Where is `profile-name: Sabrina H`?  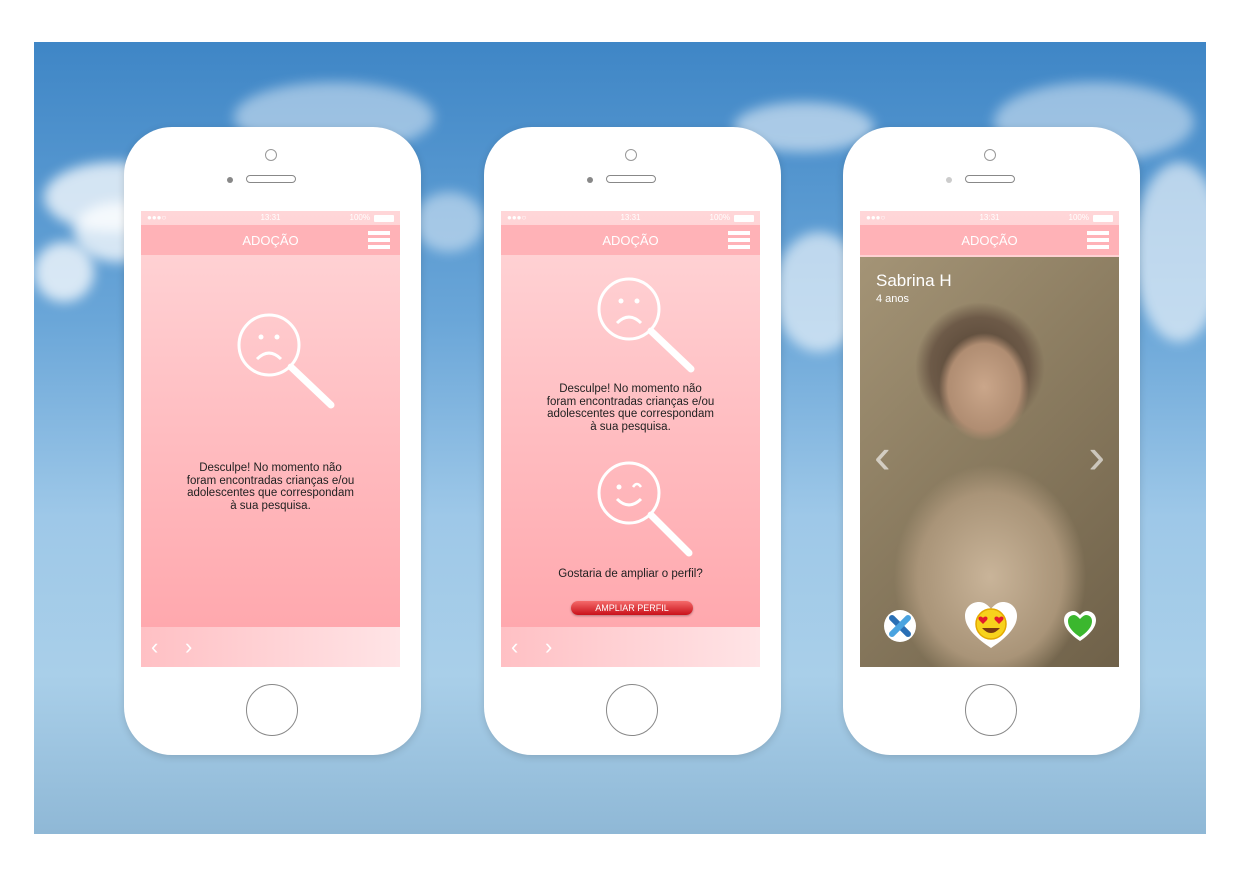
profile-name: Sabrina H is located at coordinates (914, 280).